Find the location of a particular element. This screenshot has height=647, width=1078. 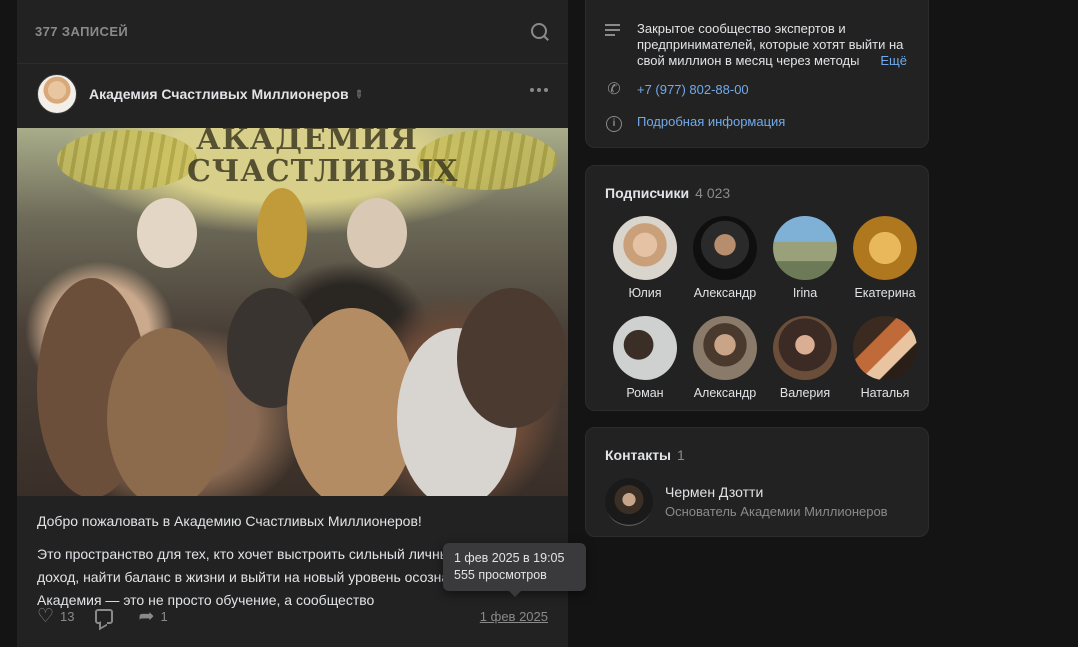

subscriber-name: Екатерина is located at coordinates (885, 293).